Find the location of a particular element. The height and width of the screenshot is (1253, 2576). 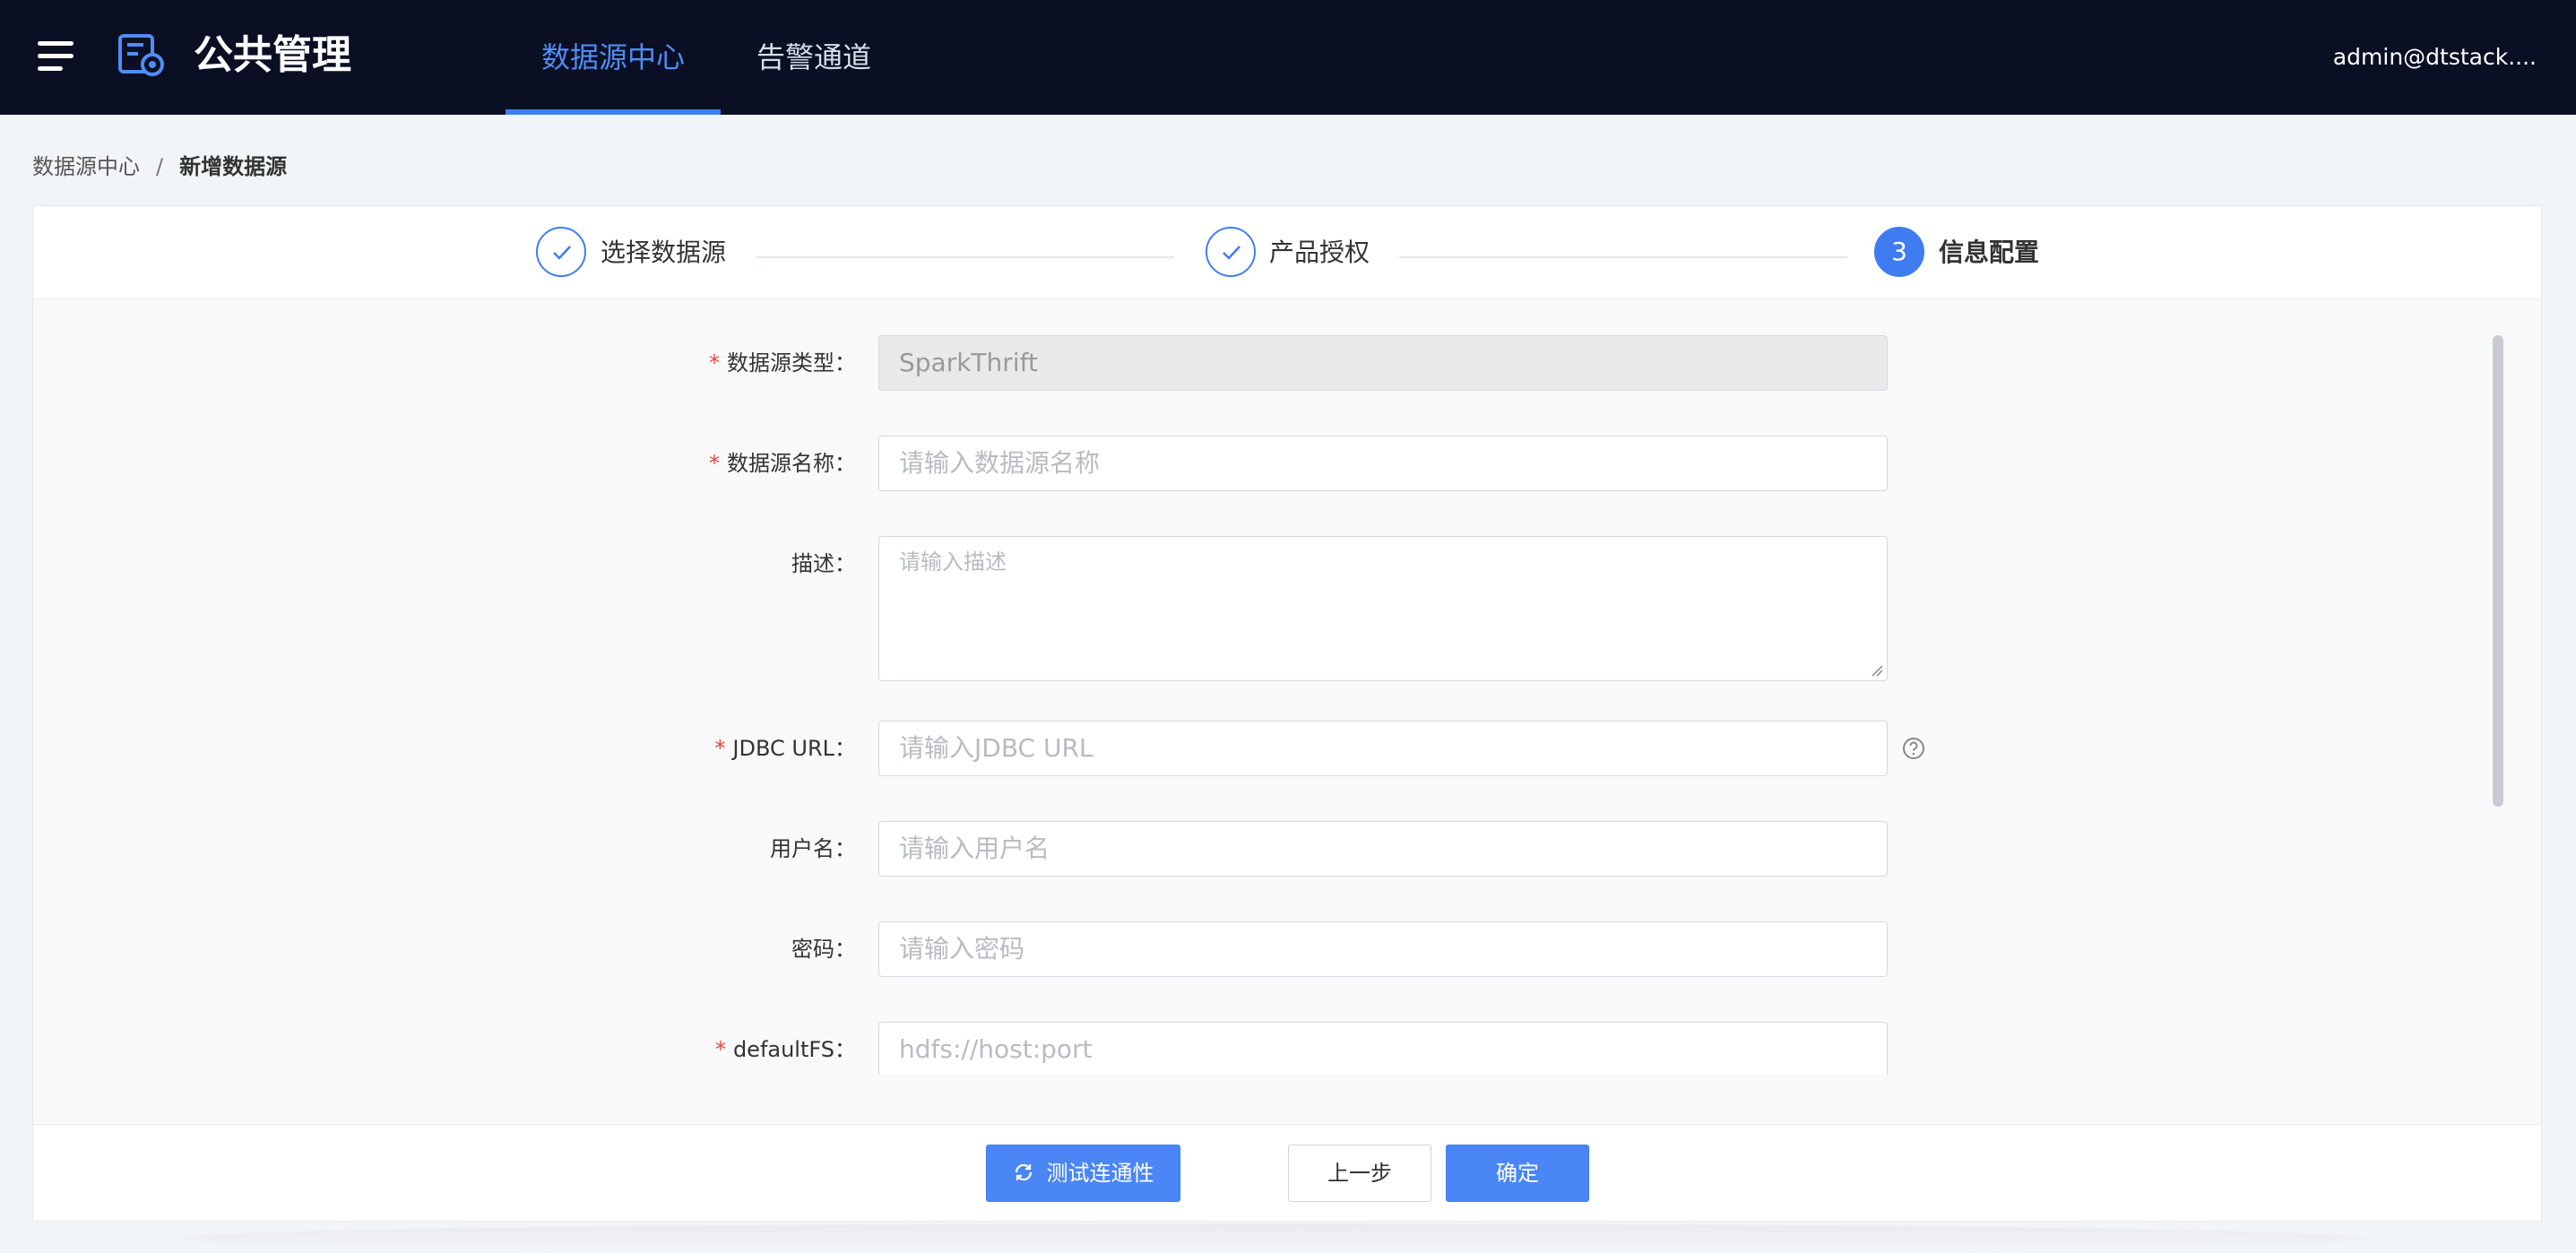

field-label: * JDBC URL： is located at coordinates (785, 748).